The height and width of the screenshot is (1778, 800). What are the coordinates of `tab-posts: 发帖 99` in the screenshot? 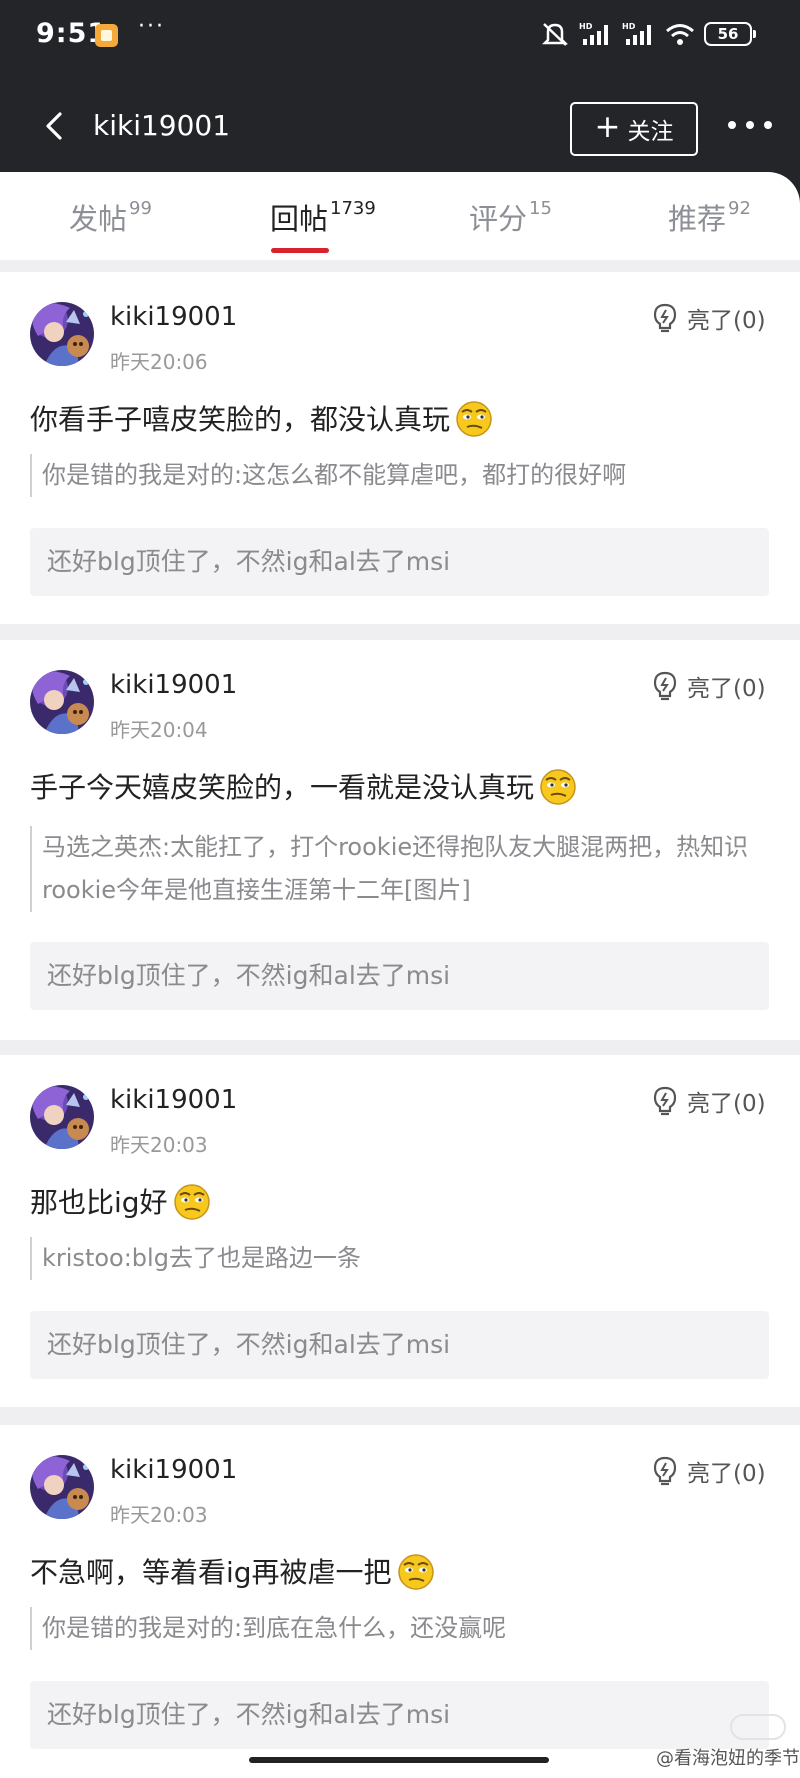 It's located at (110, 217).